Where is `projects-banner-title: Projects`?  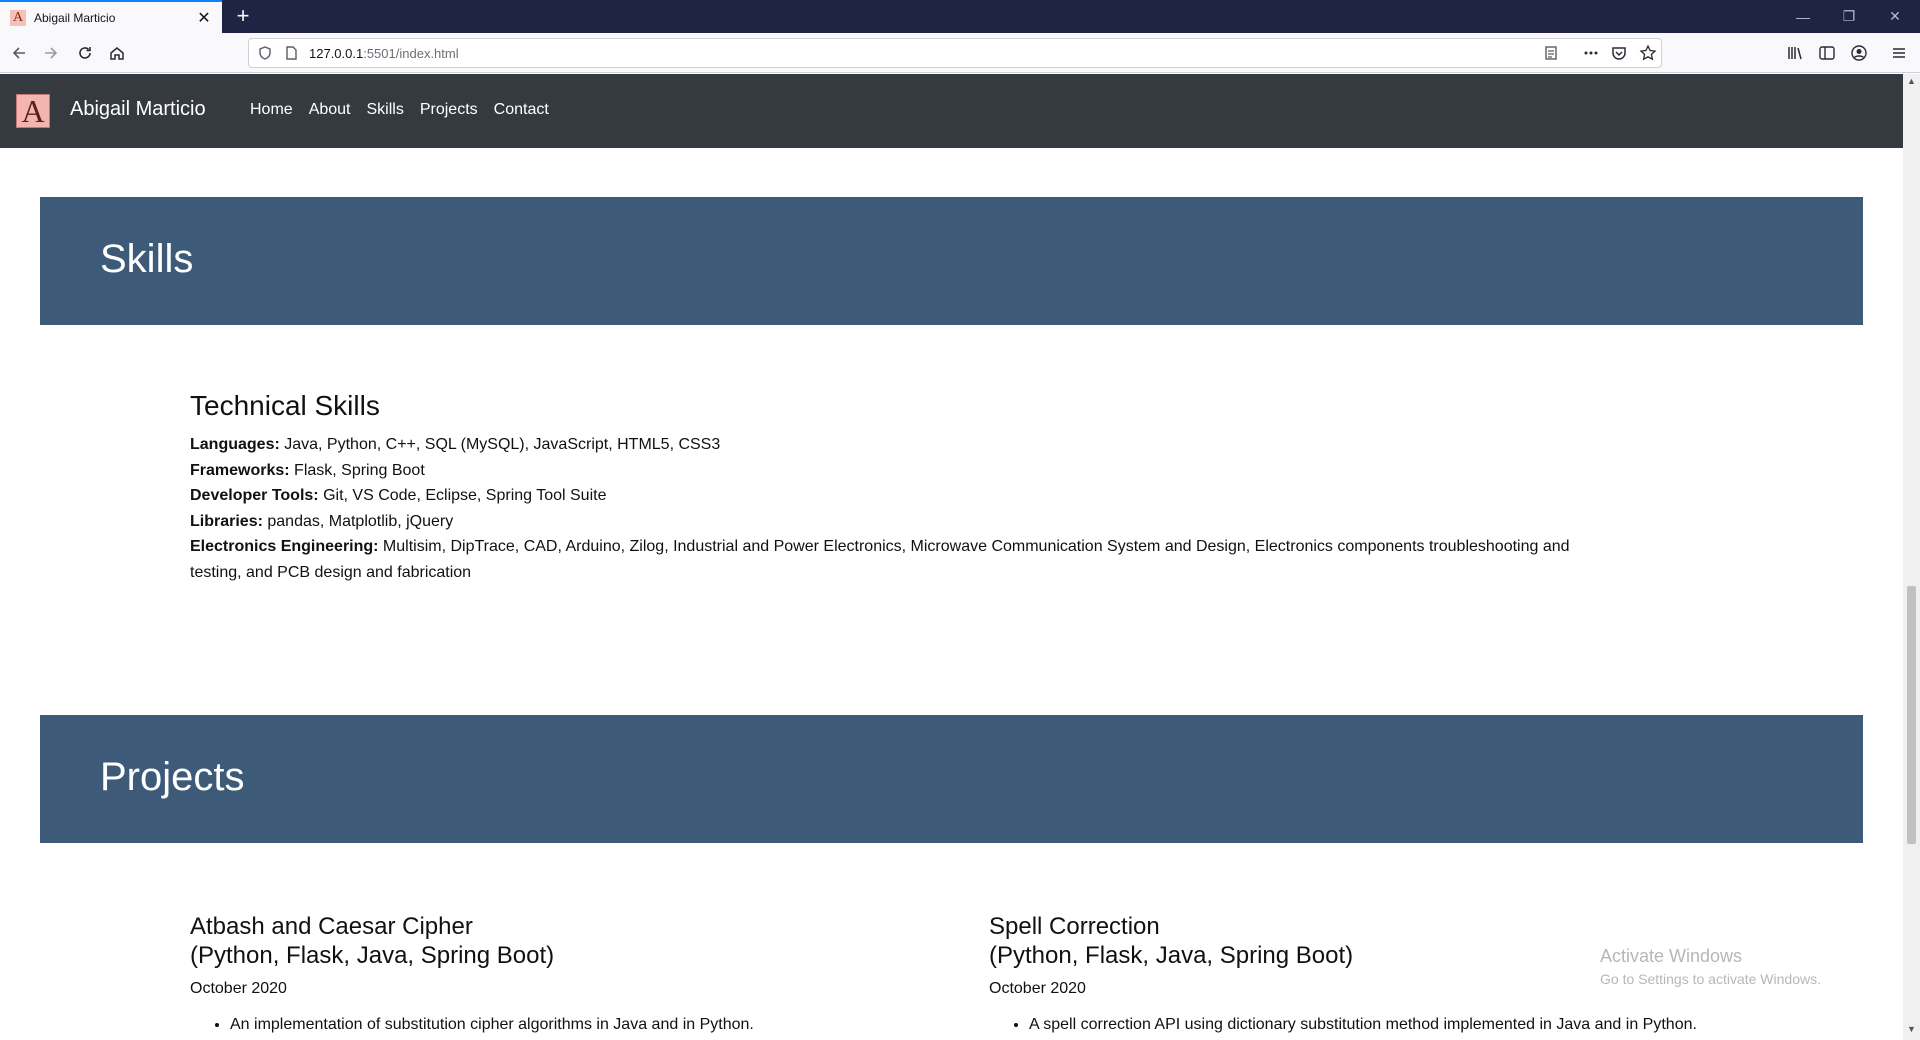
projects-banner-title: Projects is located at coordinates (172, 777).